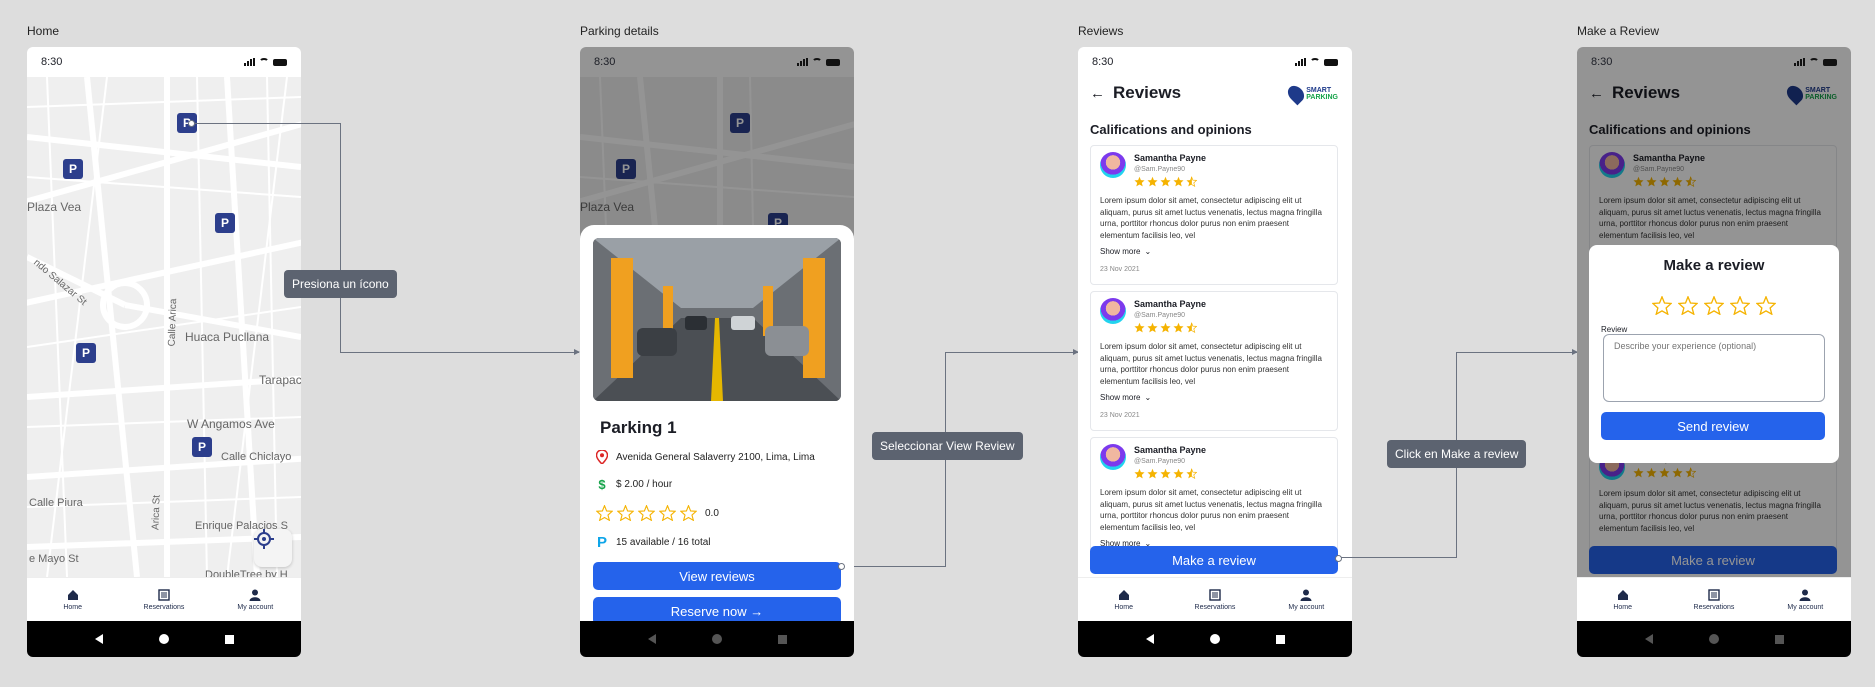 The width and height of the screenshot is (1875, 687). I want to click on review-textarea, so click(1714, 368).